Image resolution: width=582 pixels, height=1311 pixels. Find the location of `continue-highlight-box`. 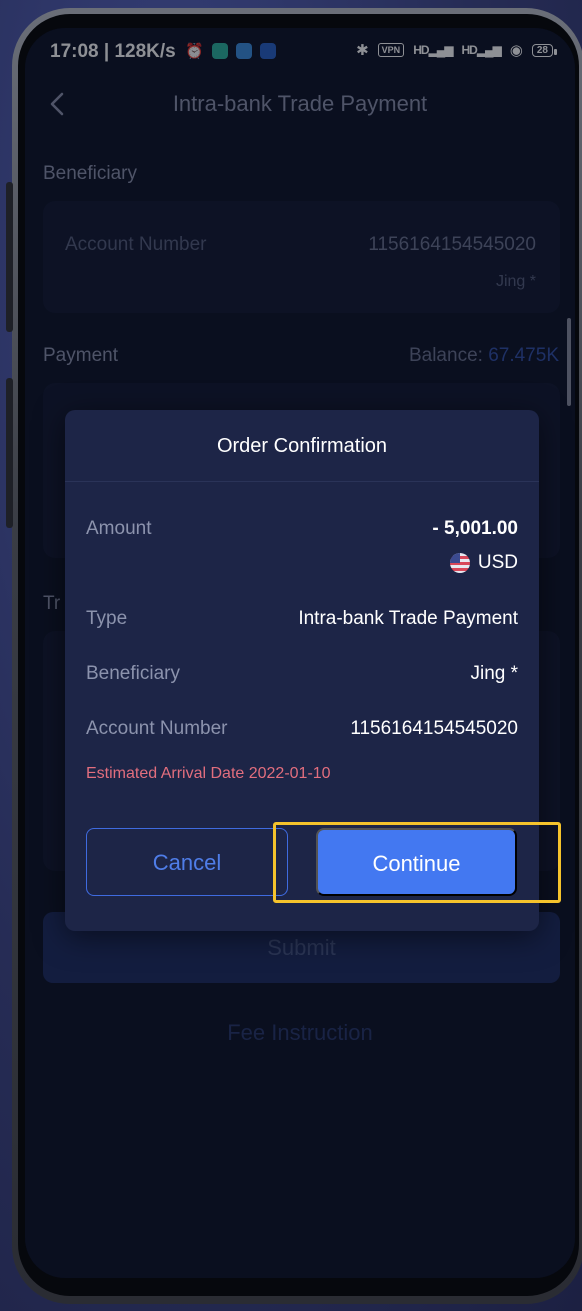

continue-highlight-box is located at coordinates (417, 862).